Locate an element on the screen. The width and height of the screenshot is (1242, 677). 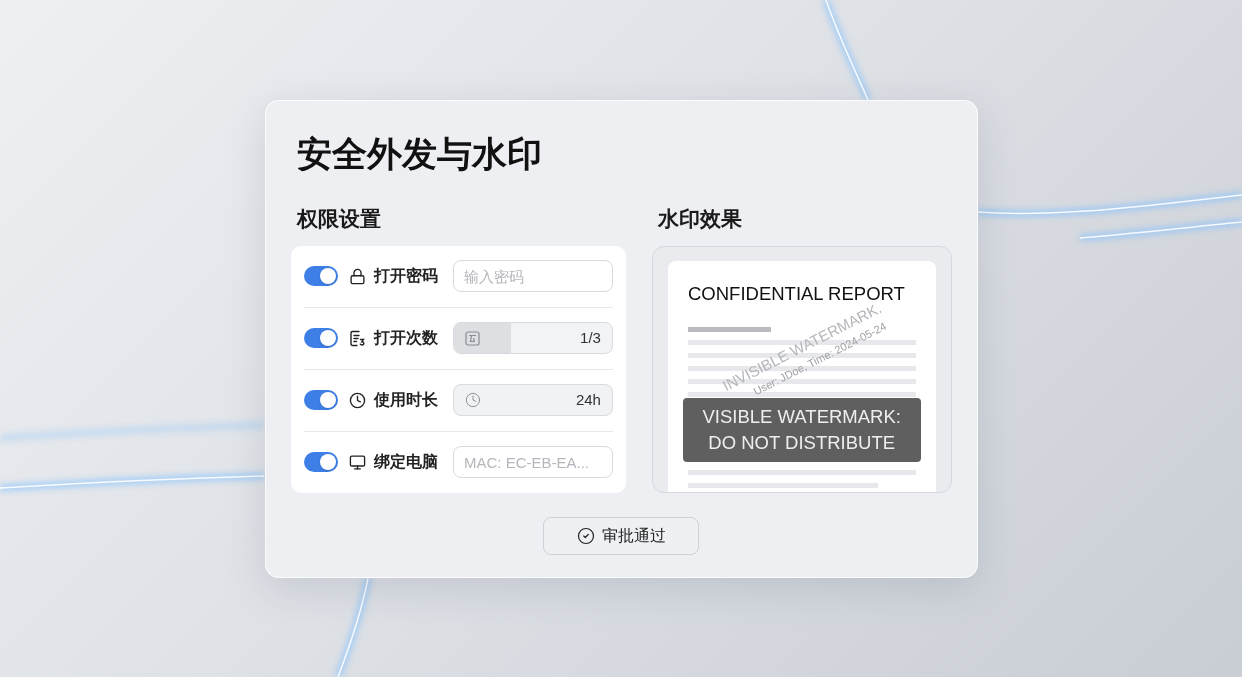
check-circle-icon is located at coordinates (585, 535).